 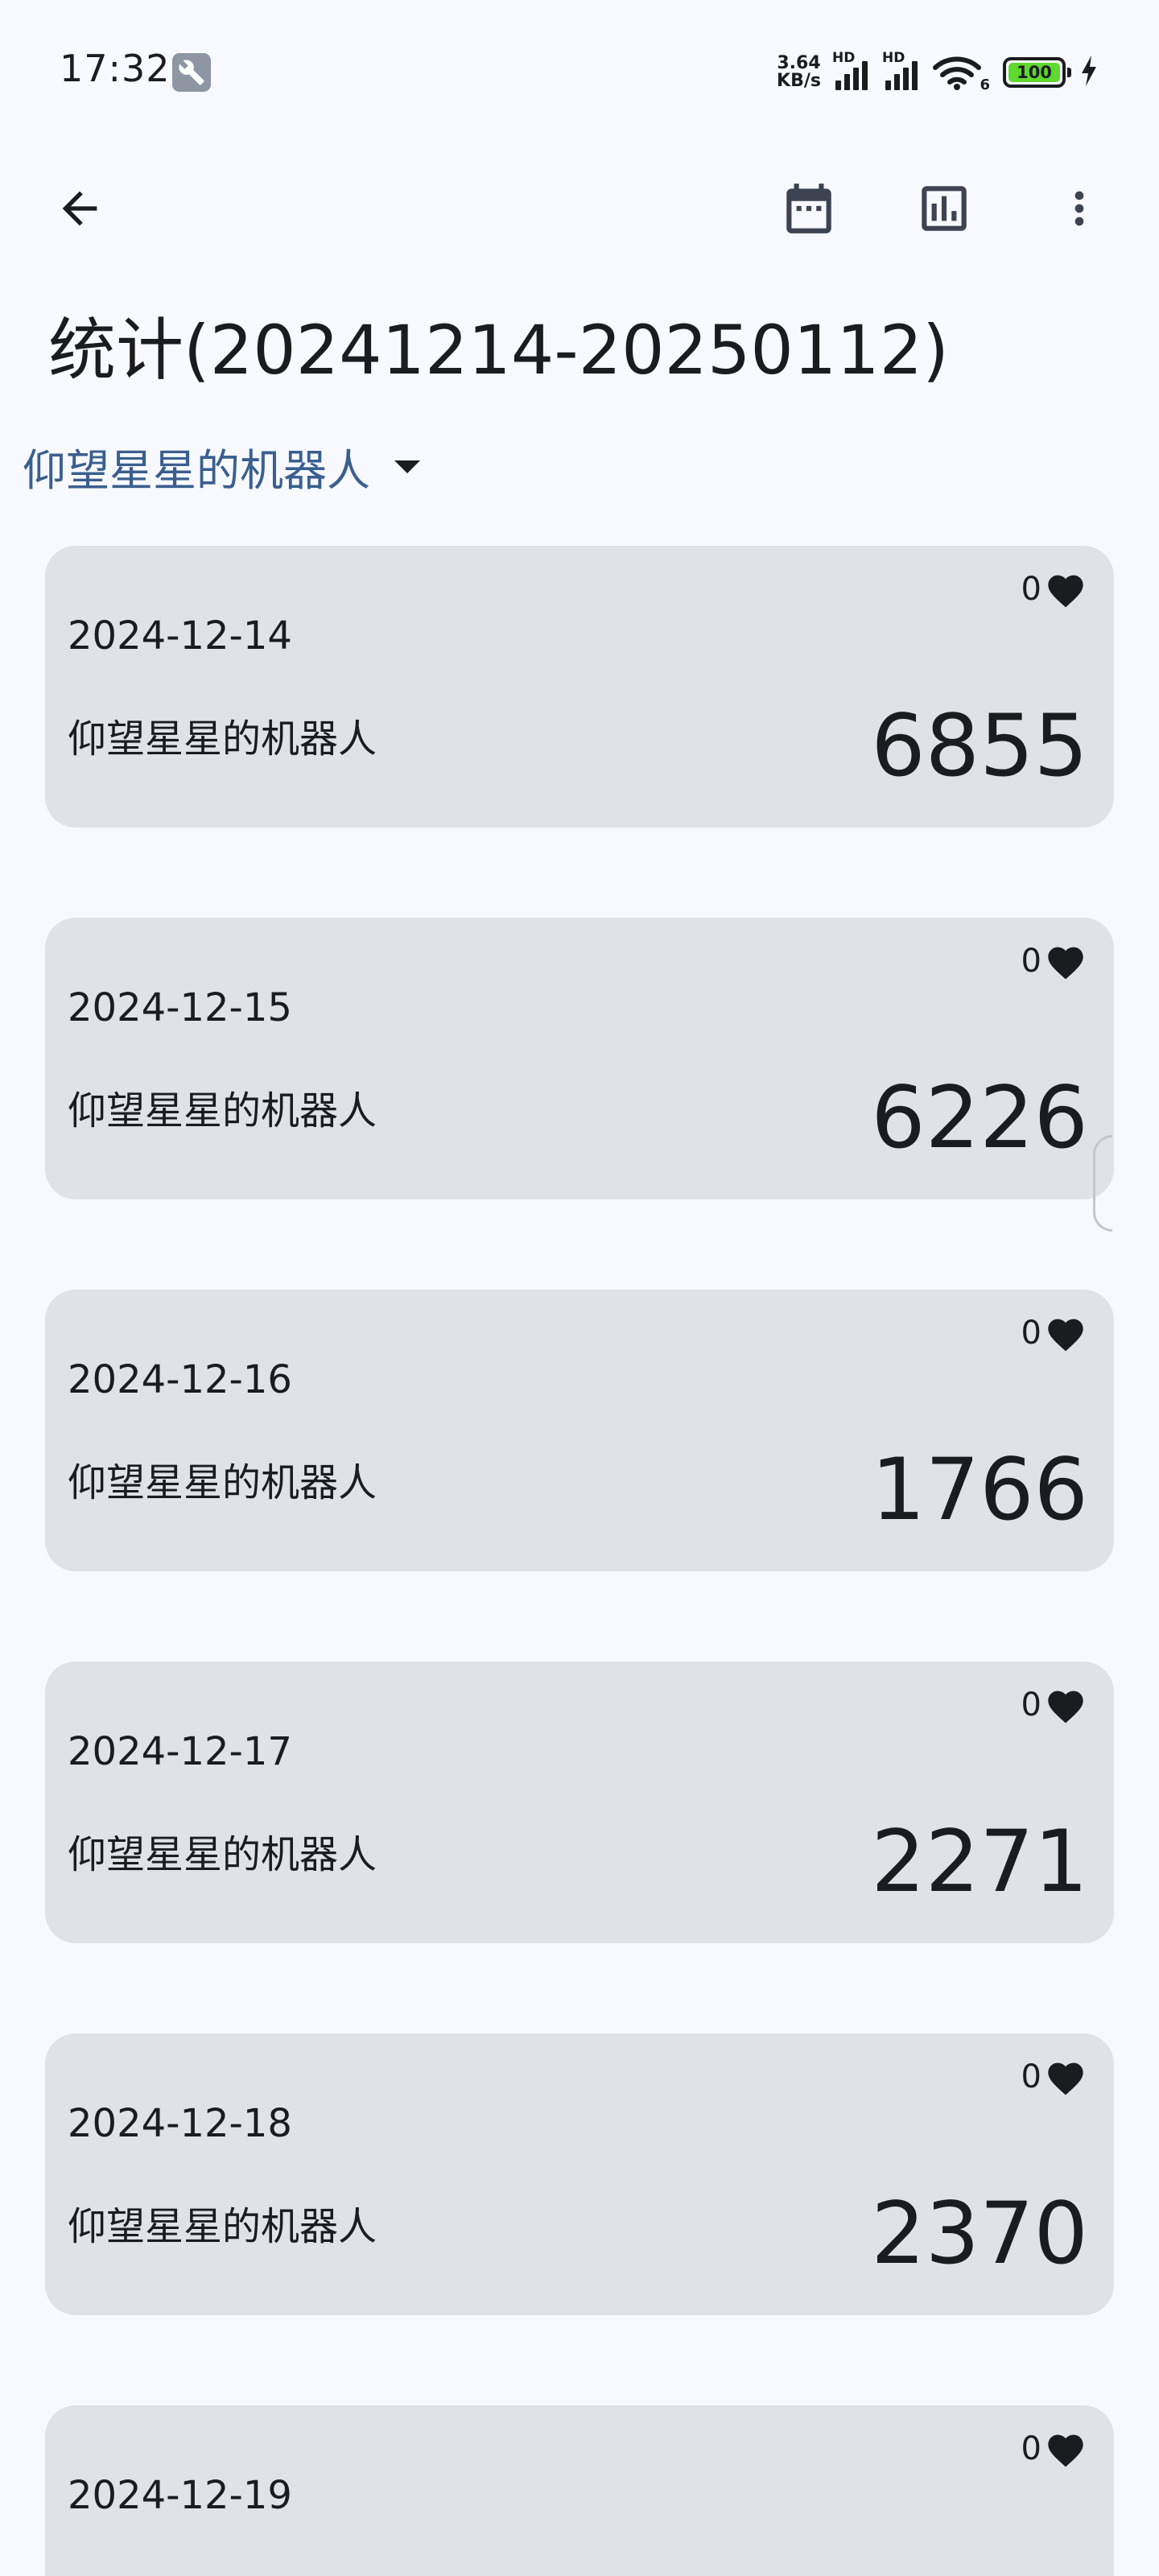 What do you see at coordinates (579, 687) in the screenshot?
I see `step-card: 0 2024-12-14 仰望星星的机器人 6855` at bounding box center [579, 687].